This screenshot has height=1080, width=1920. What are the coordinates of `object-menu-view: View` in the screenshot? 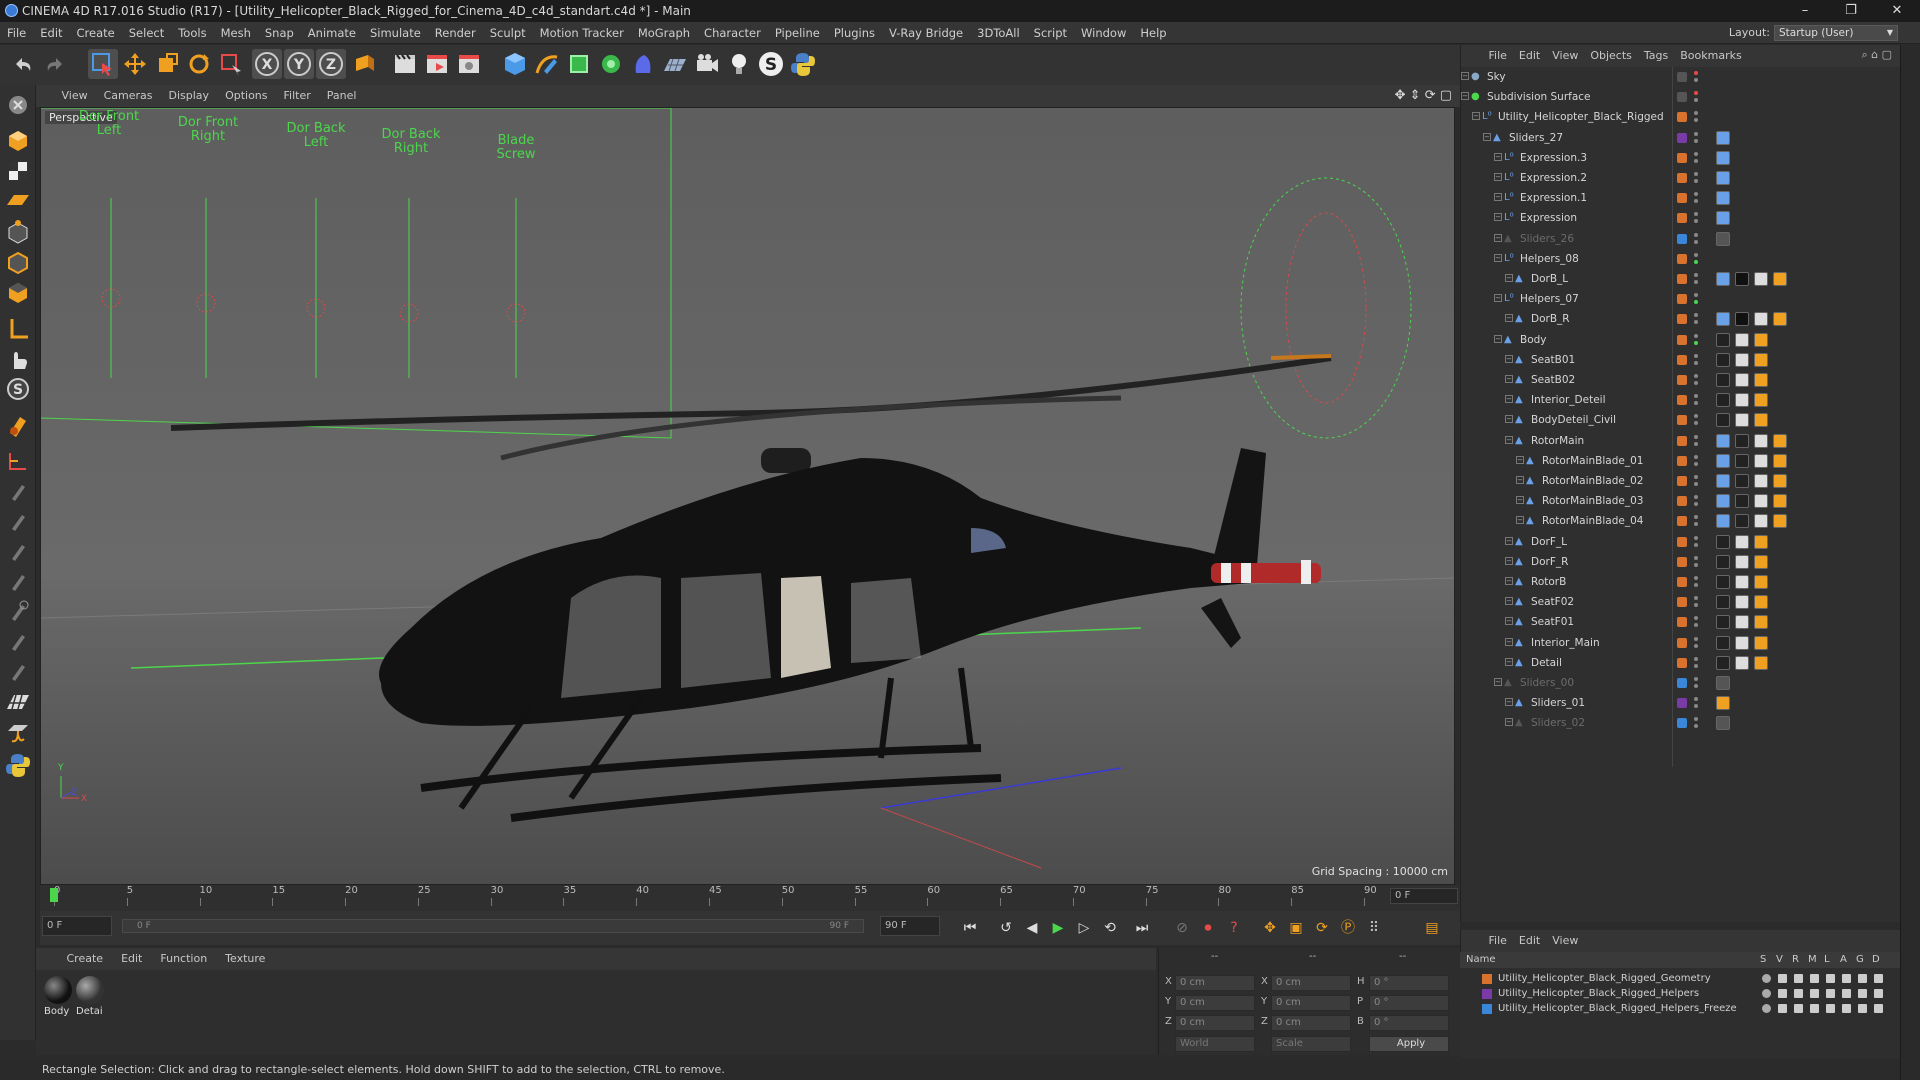 It's located at (1565, 56).